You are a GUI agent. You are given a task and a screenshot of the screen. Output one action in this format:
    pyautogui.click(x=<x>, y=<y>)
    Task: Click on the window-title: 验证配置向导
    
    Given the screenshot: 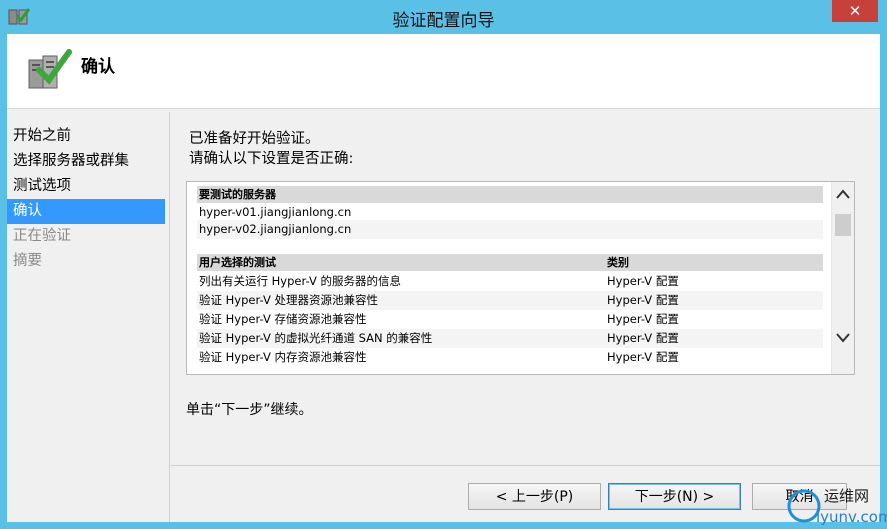 What is the action you would take?
    pyautogui.click(x=443, y=21)
    